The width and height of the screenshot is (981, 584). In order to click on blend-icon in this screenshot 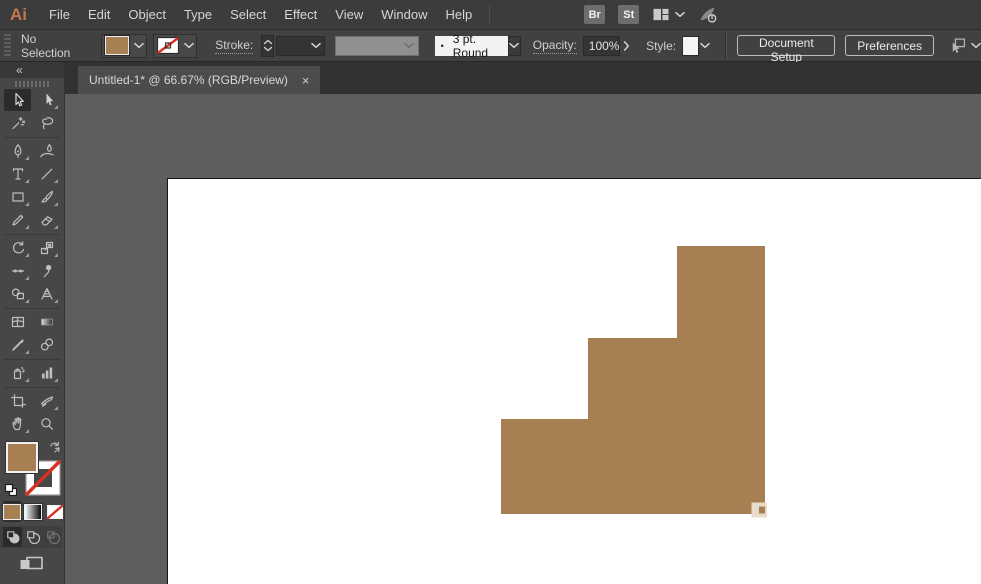, I will do `click(47, 345)`.